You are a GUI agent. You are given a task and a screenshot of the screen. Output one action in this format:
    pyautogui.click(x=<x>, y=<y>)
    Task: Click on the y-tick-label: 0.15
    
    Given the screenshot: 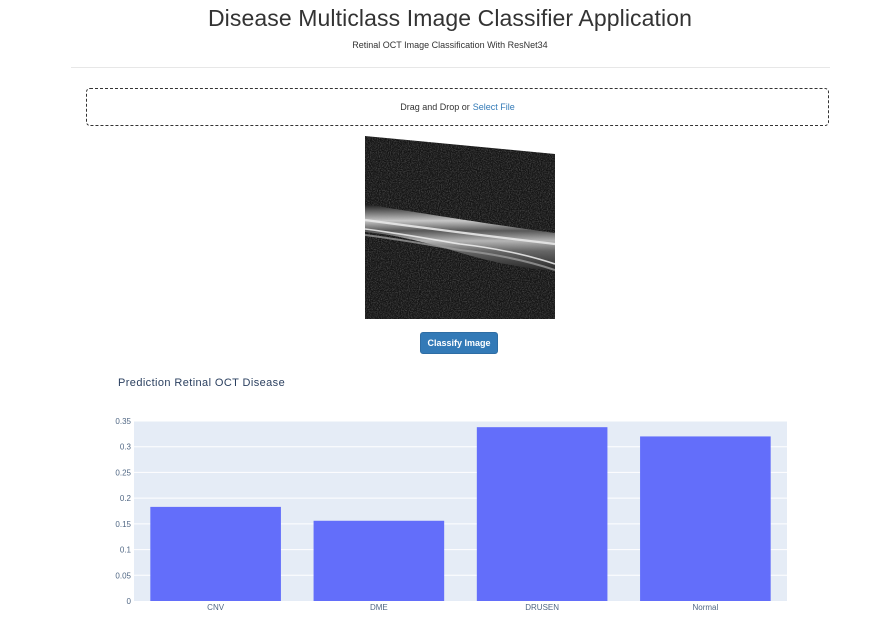 What is the action you would take?
    pyautogui.click(x=123, y=524)
    